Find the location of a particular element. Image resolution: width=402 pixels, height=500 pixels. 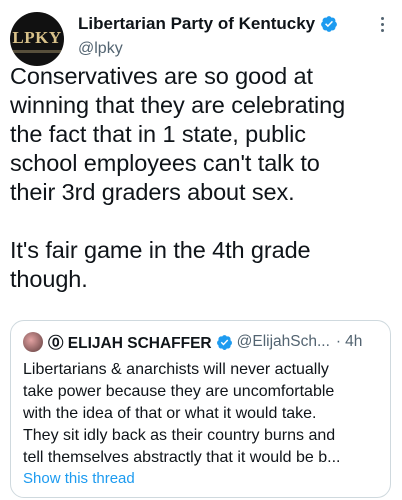

quoted-timestamp: 4h is located at coordinates (353, 342).